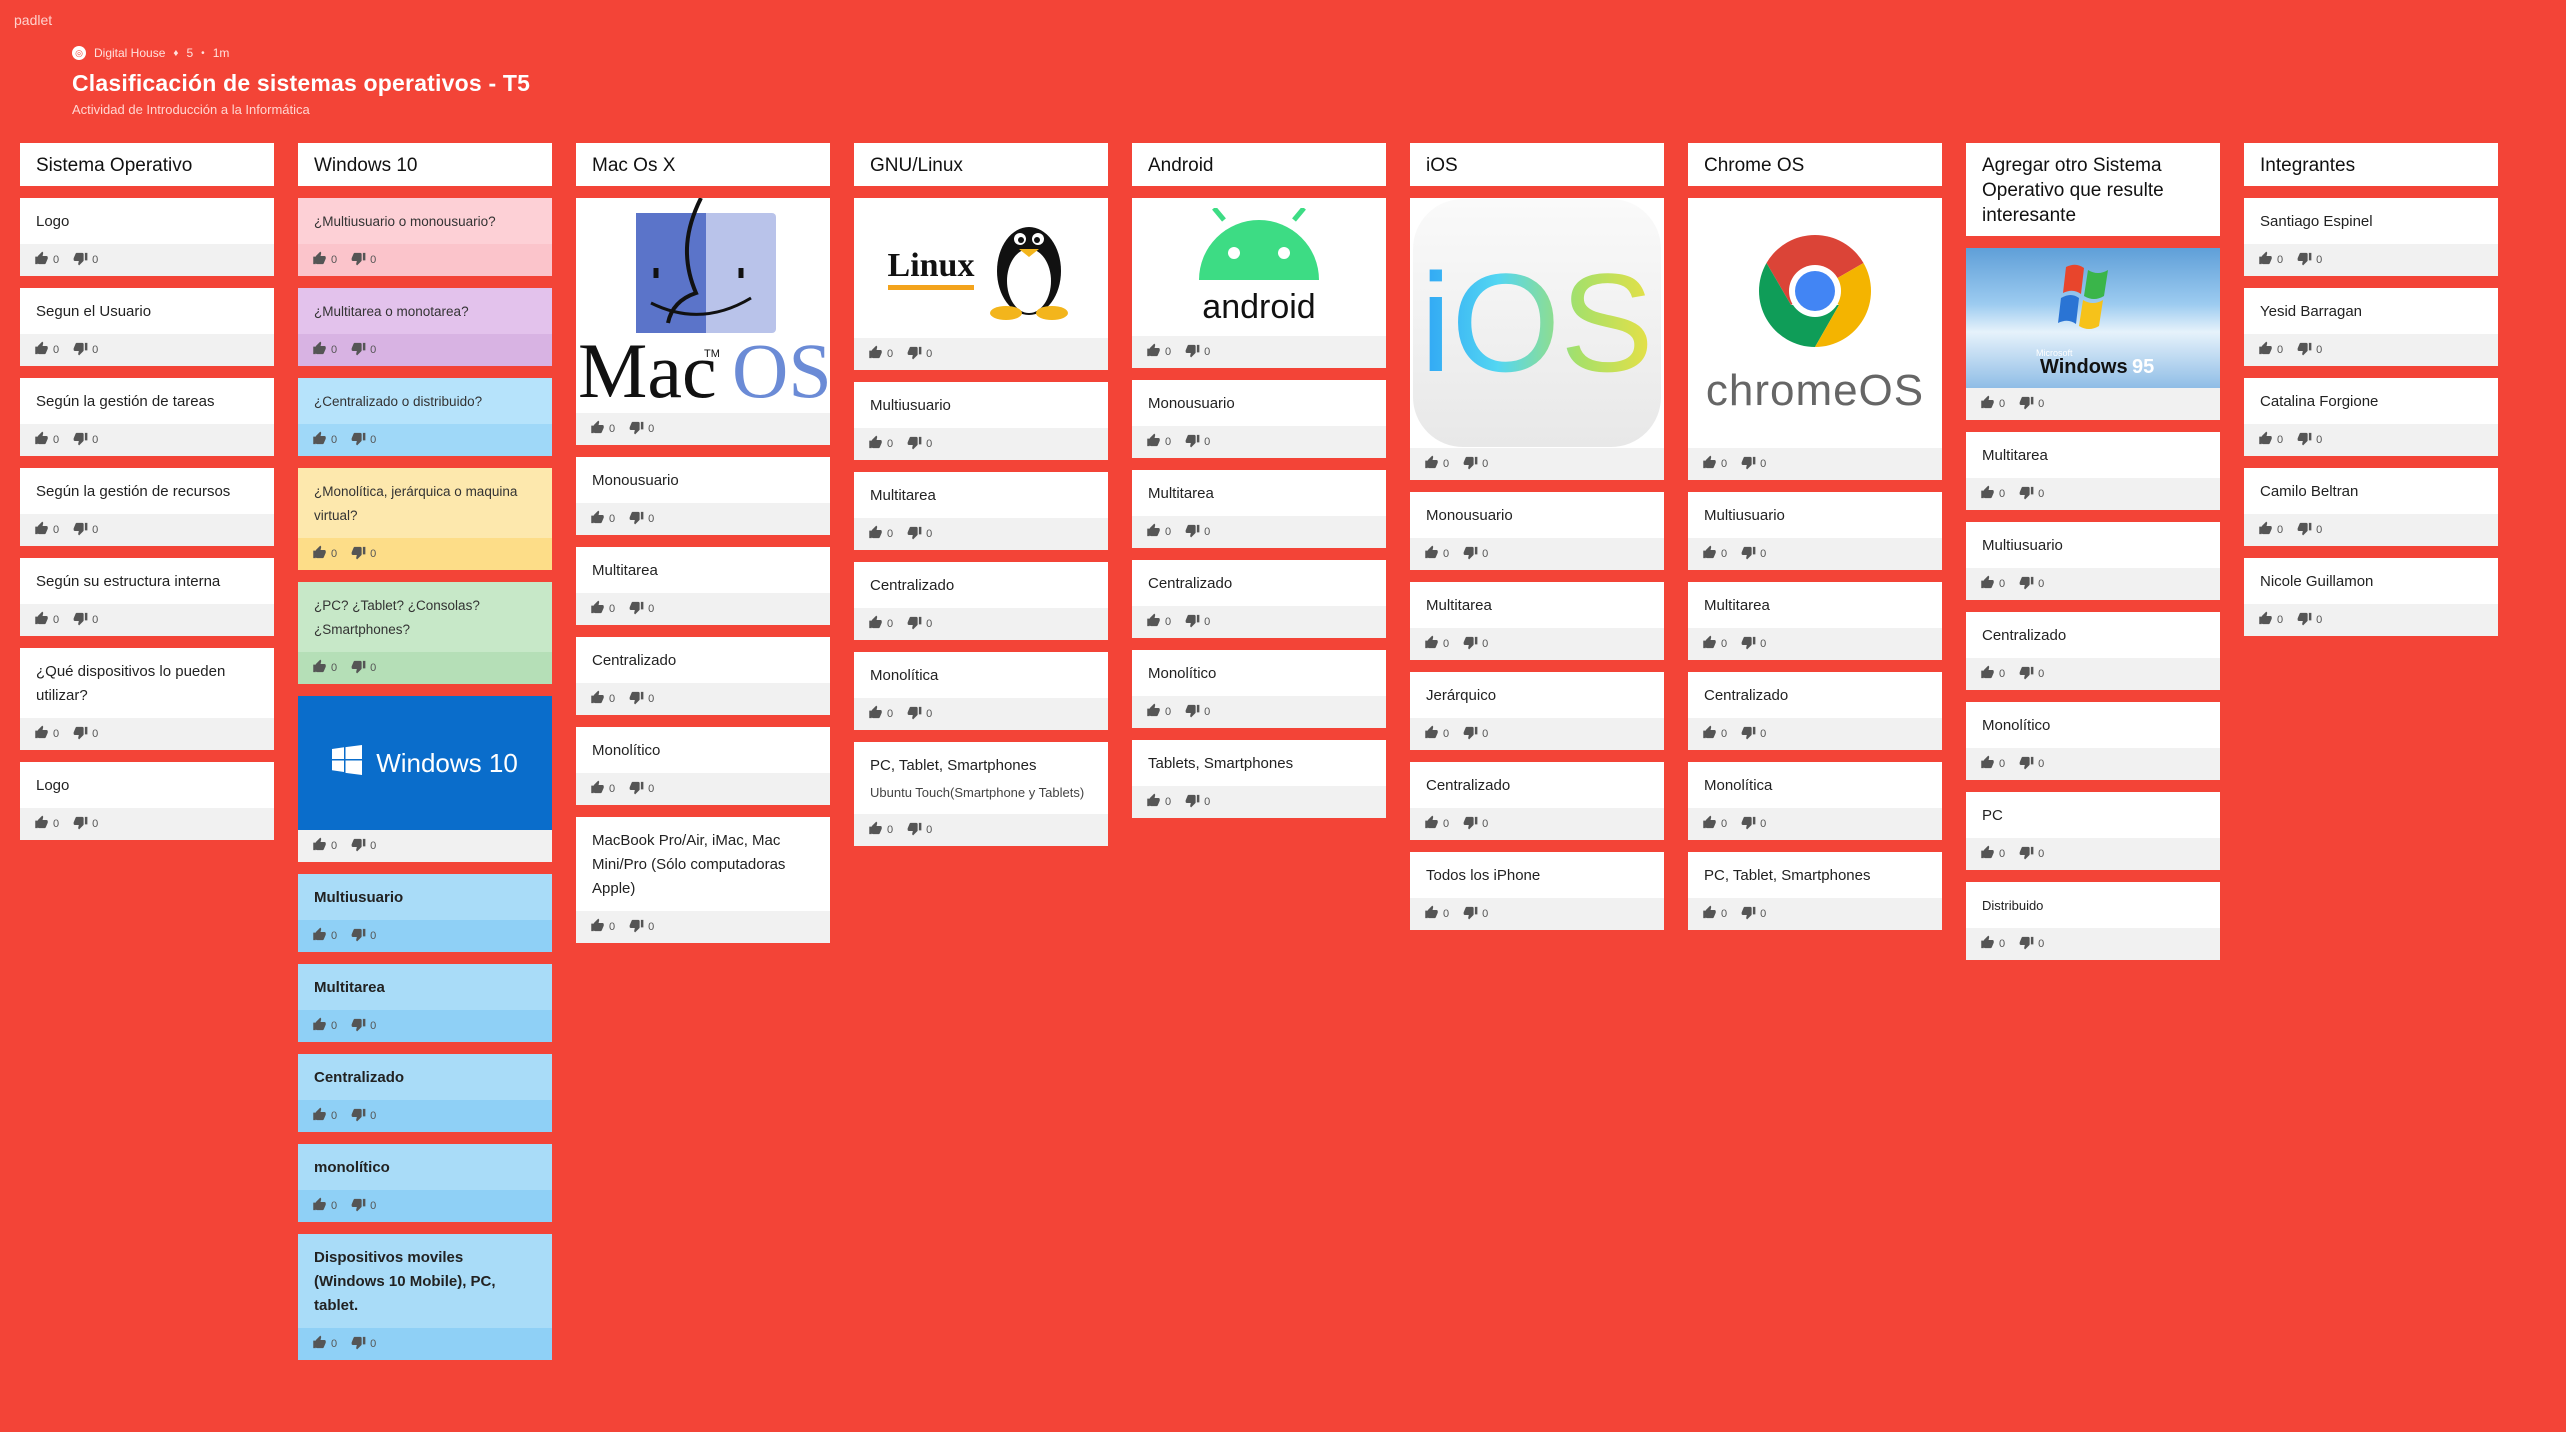  What do you see at coordinates (1537, 339) in the screenshot?
I see `image-post-card: iOS 0 0` at bounding box center [1537, 339].